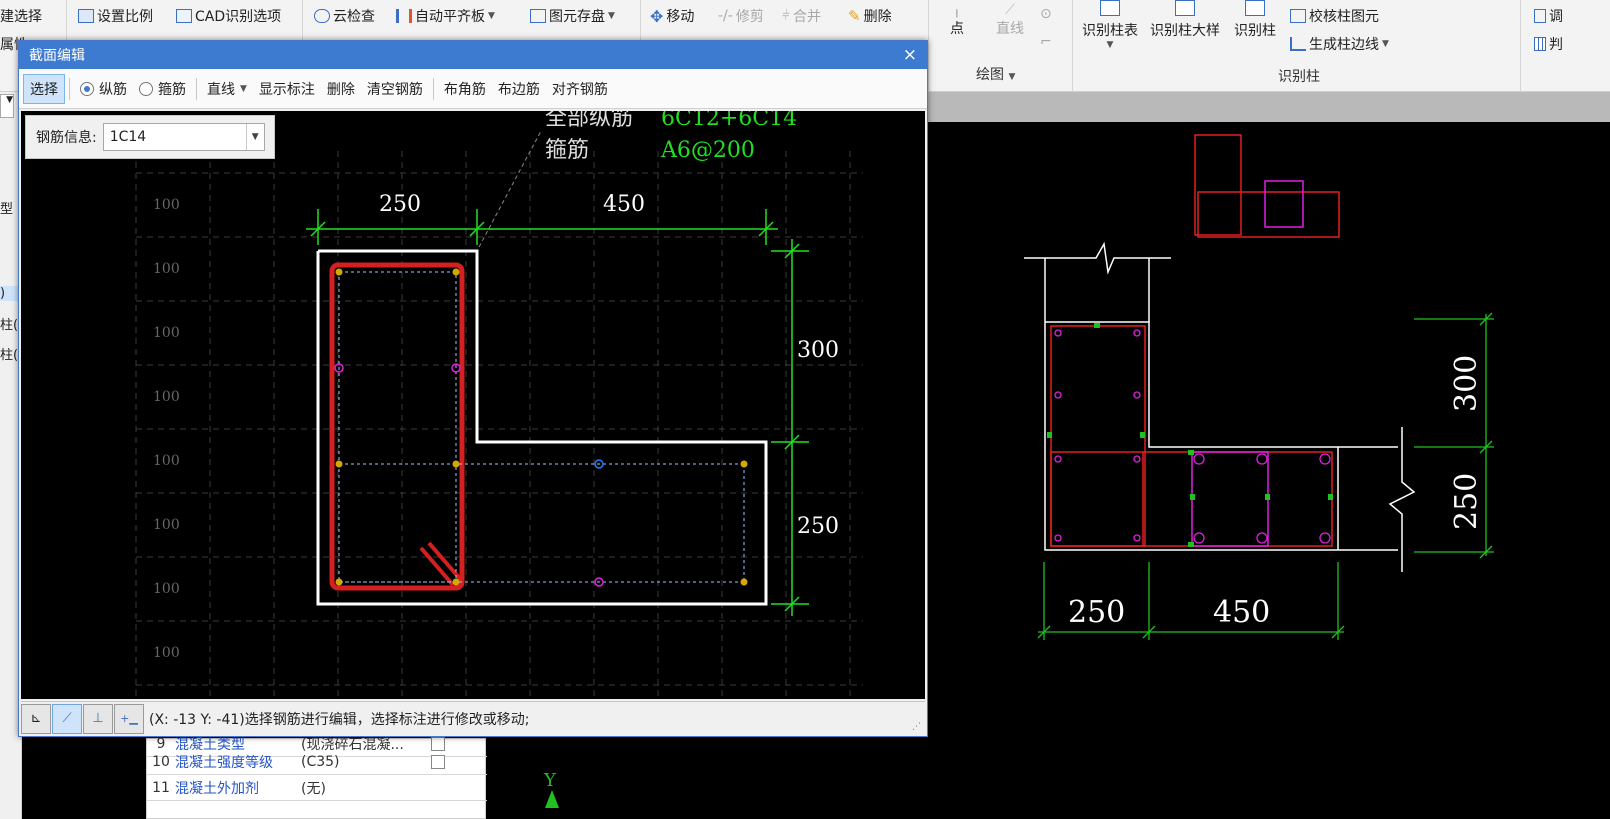  What do you see at coordinates (287, 89) in the screenshot?
I see `show-annotation-button: 显示标注` at bounding box center [287, 89].